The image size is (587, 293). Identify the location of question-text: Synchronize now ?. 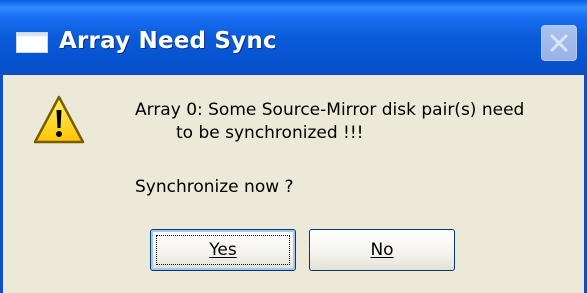
(214, 187).